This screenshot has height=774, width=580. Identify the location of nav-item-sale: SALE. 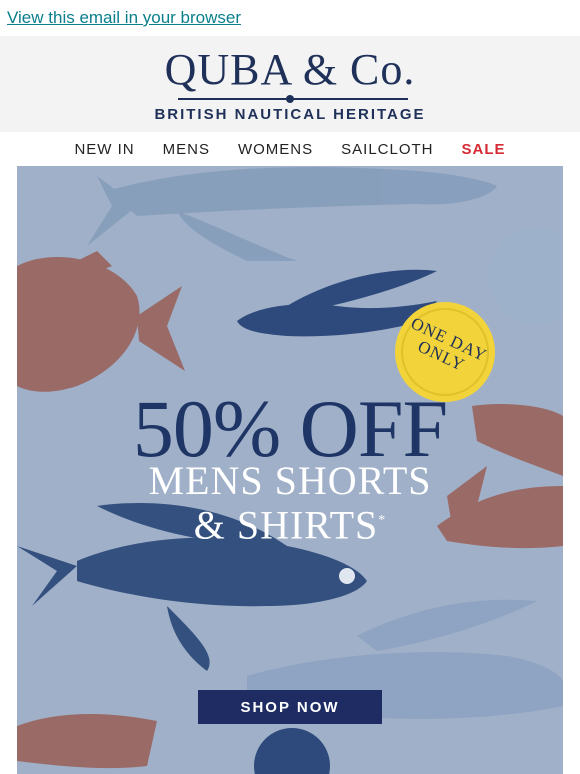
(484, 149).